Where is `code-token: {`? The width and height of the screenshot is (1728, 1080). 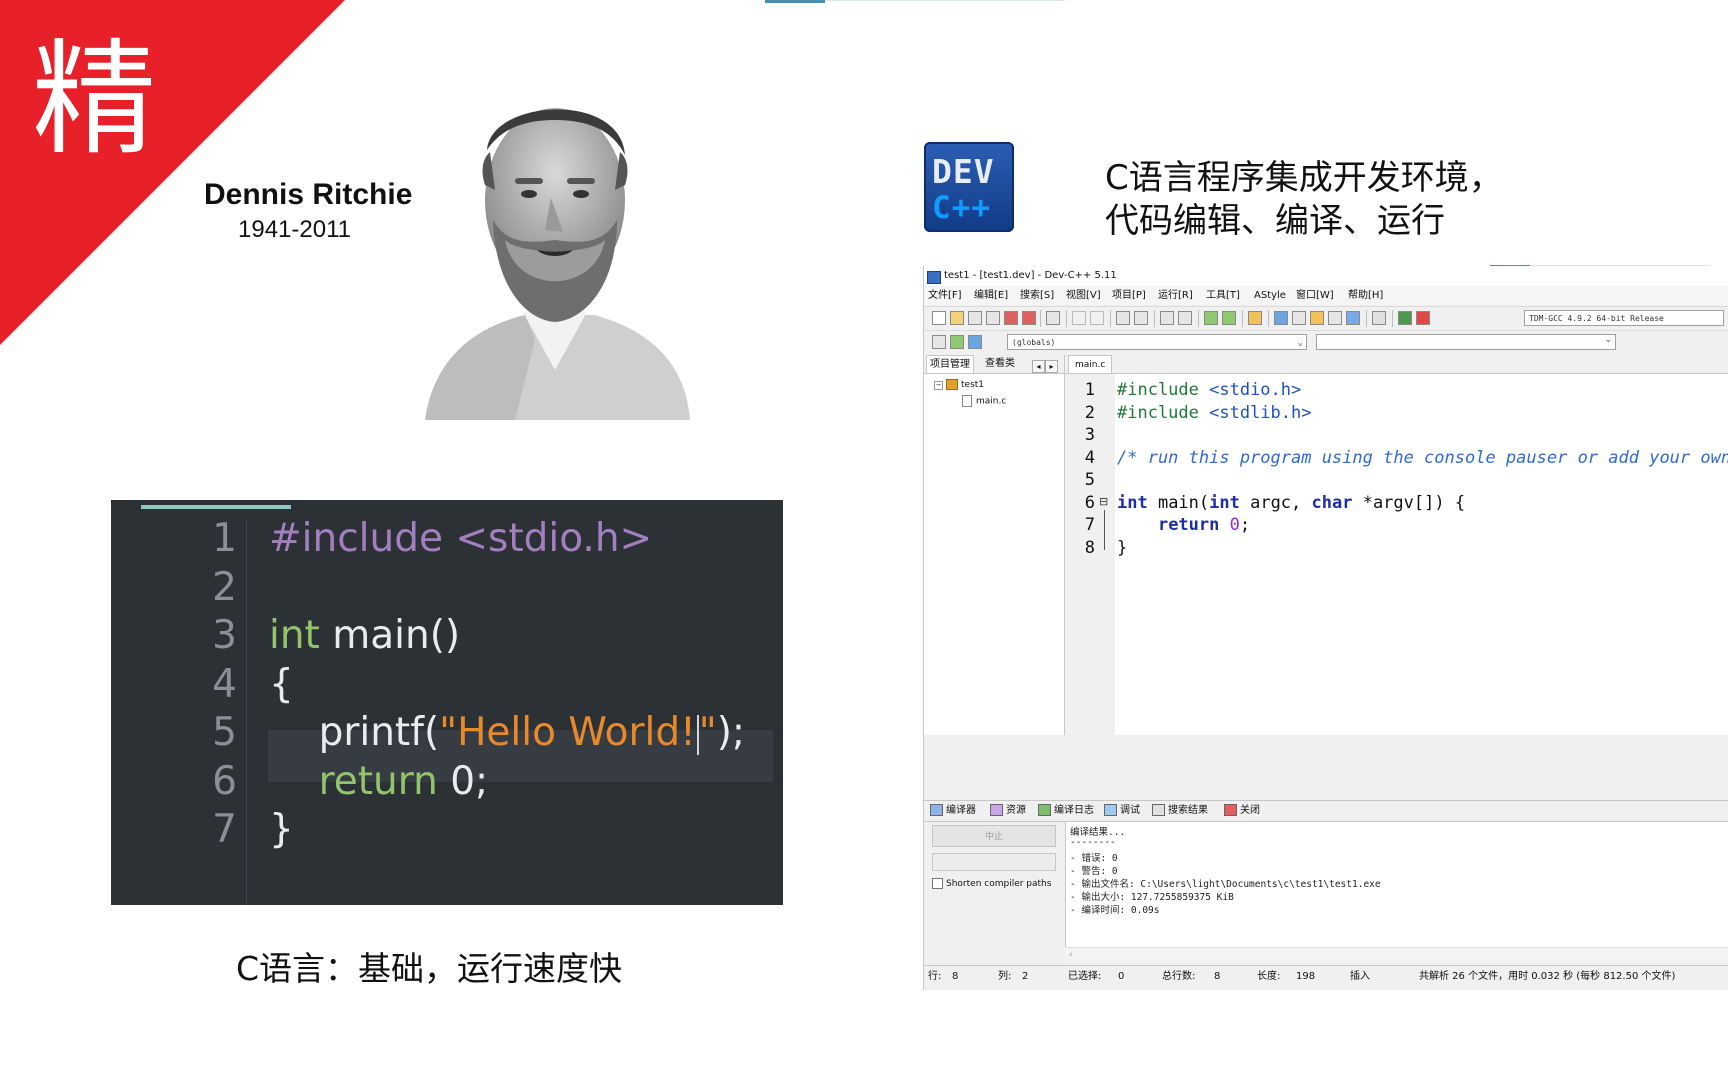
code-token: { is located at coordinates (281, 684).